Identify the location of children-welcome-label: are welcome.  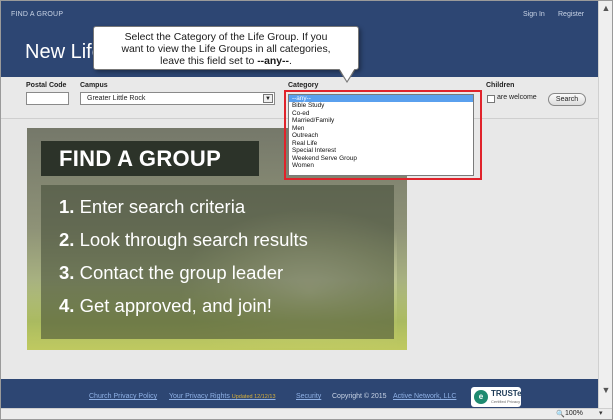
(517, 97).